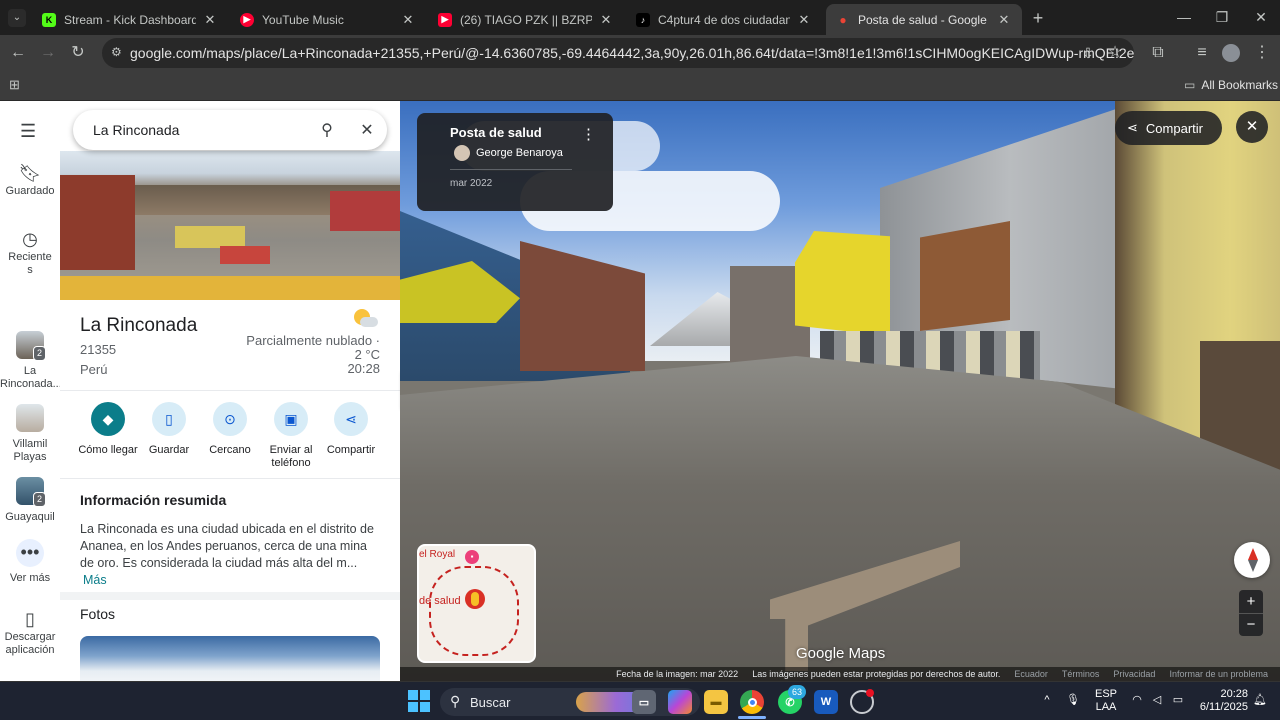  What do you see at coordinates (588, 134) in the screenshot?
I see `more-options-icon: ⋮` at bounding box center [588, 134].